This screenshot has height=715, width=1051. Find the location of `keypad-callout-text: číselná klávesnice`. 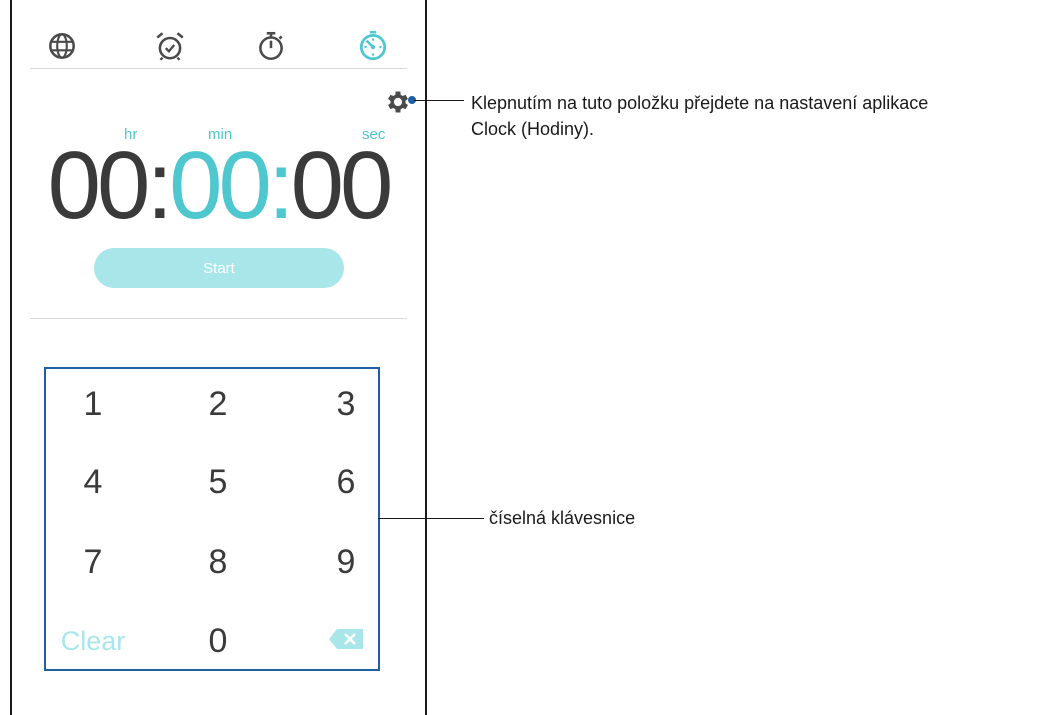

keypad-callout-text: číselná klávesnice is located at coordinates (562, 518).